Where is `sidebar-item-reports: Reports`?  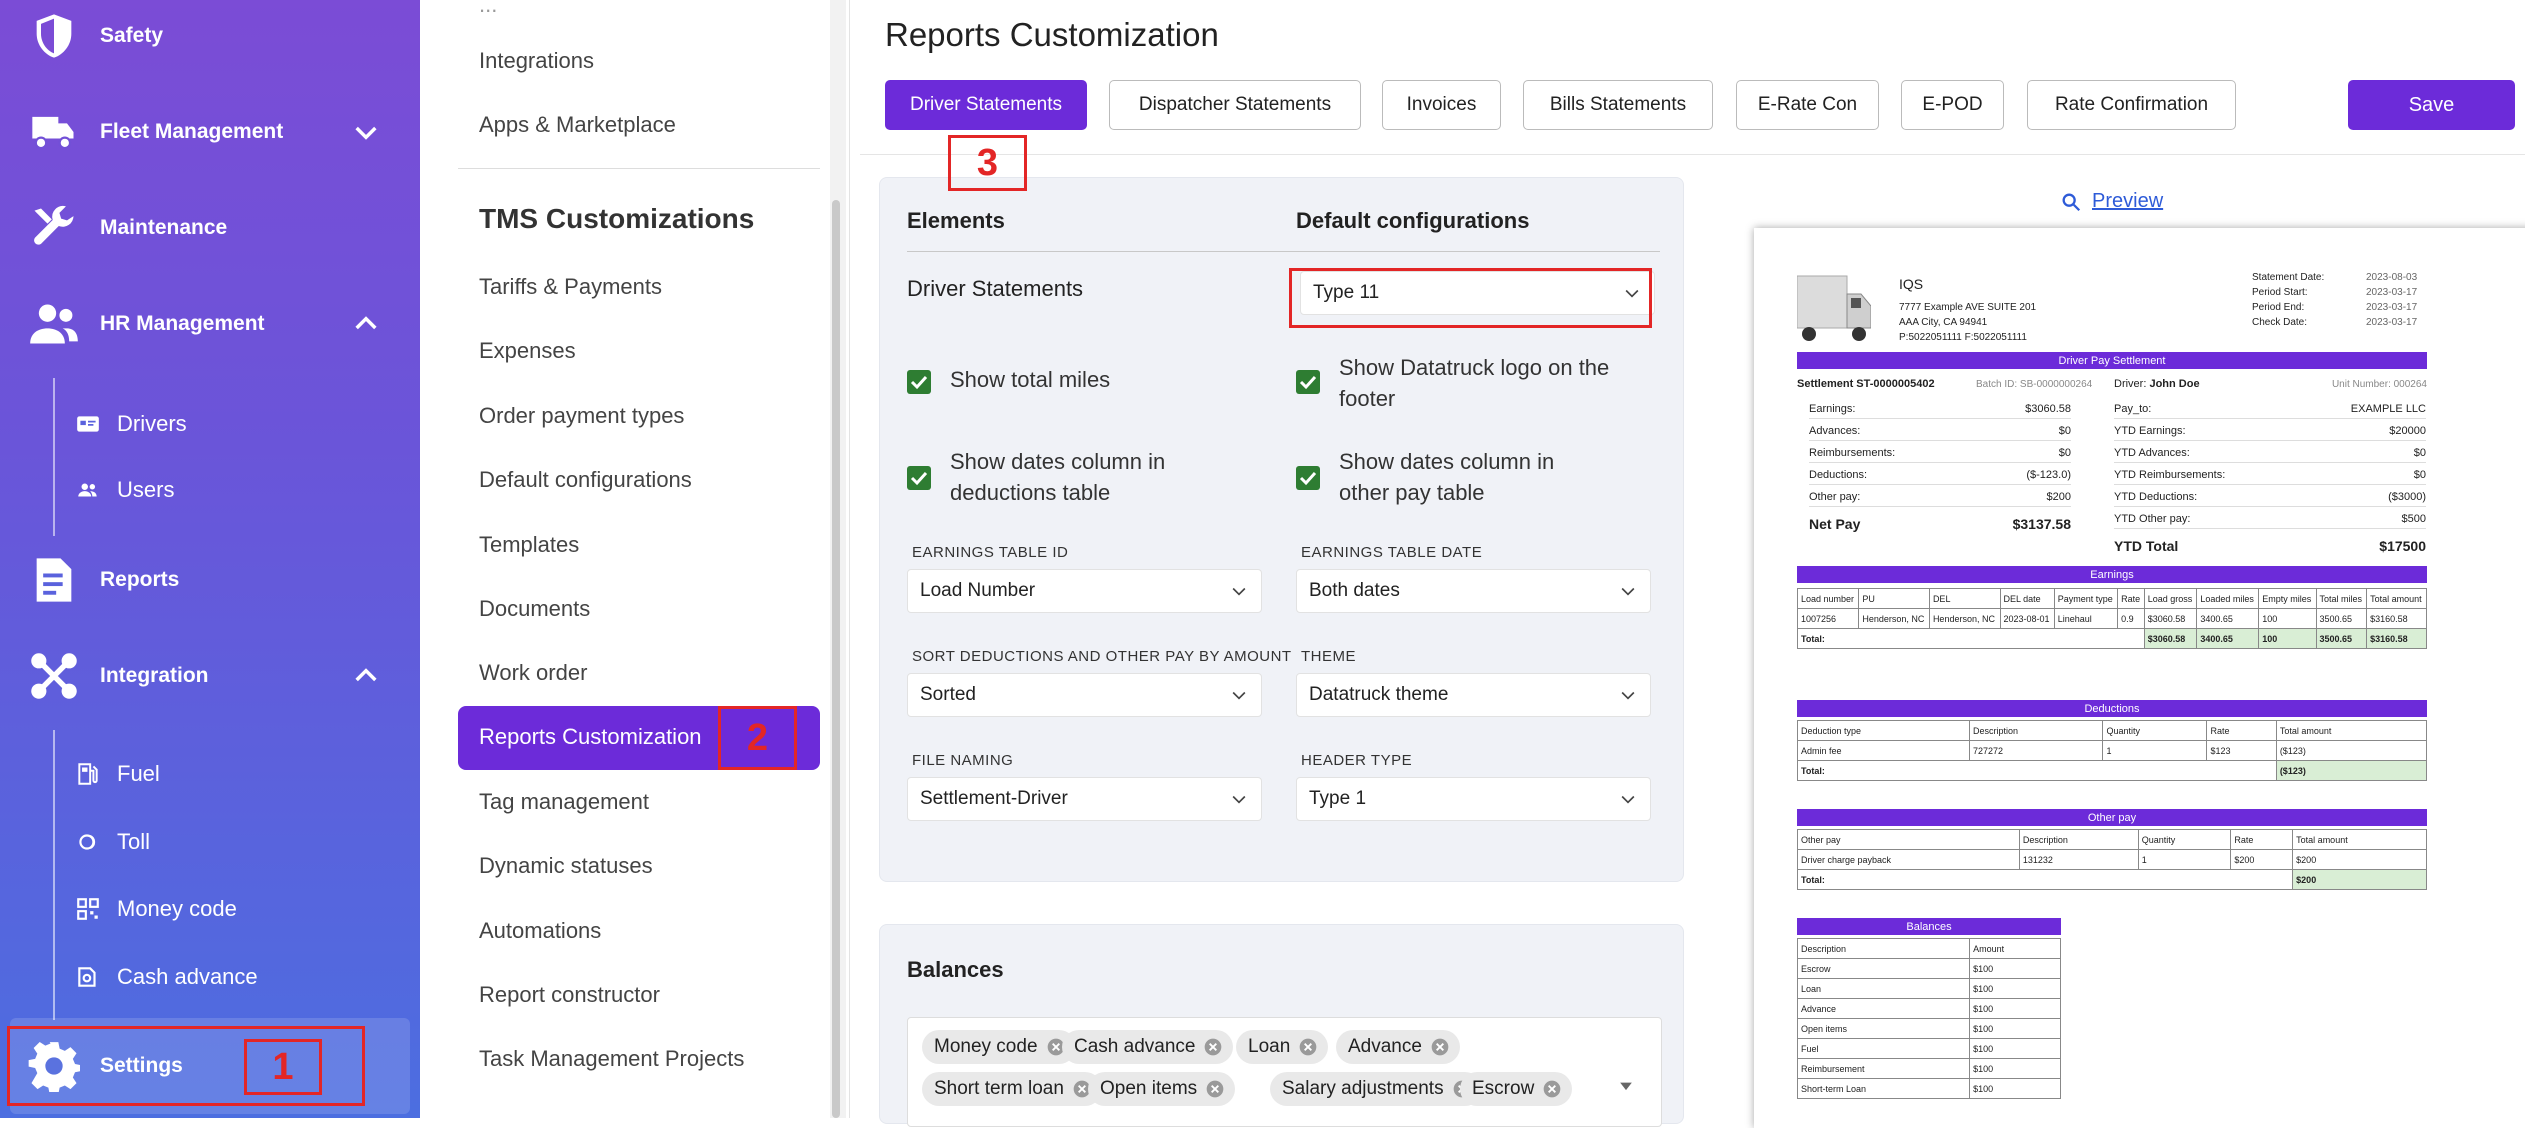
sidebar-item-reports: Reports is located at coordinates (210, 580).